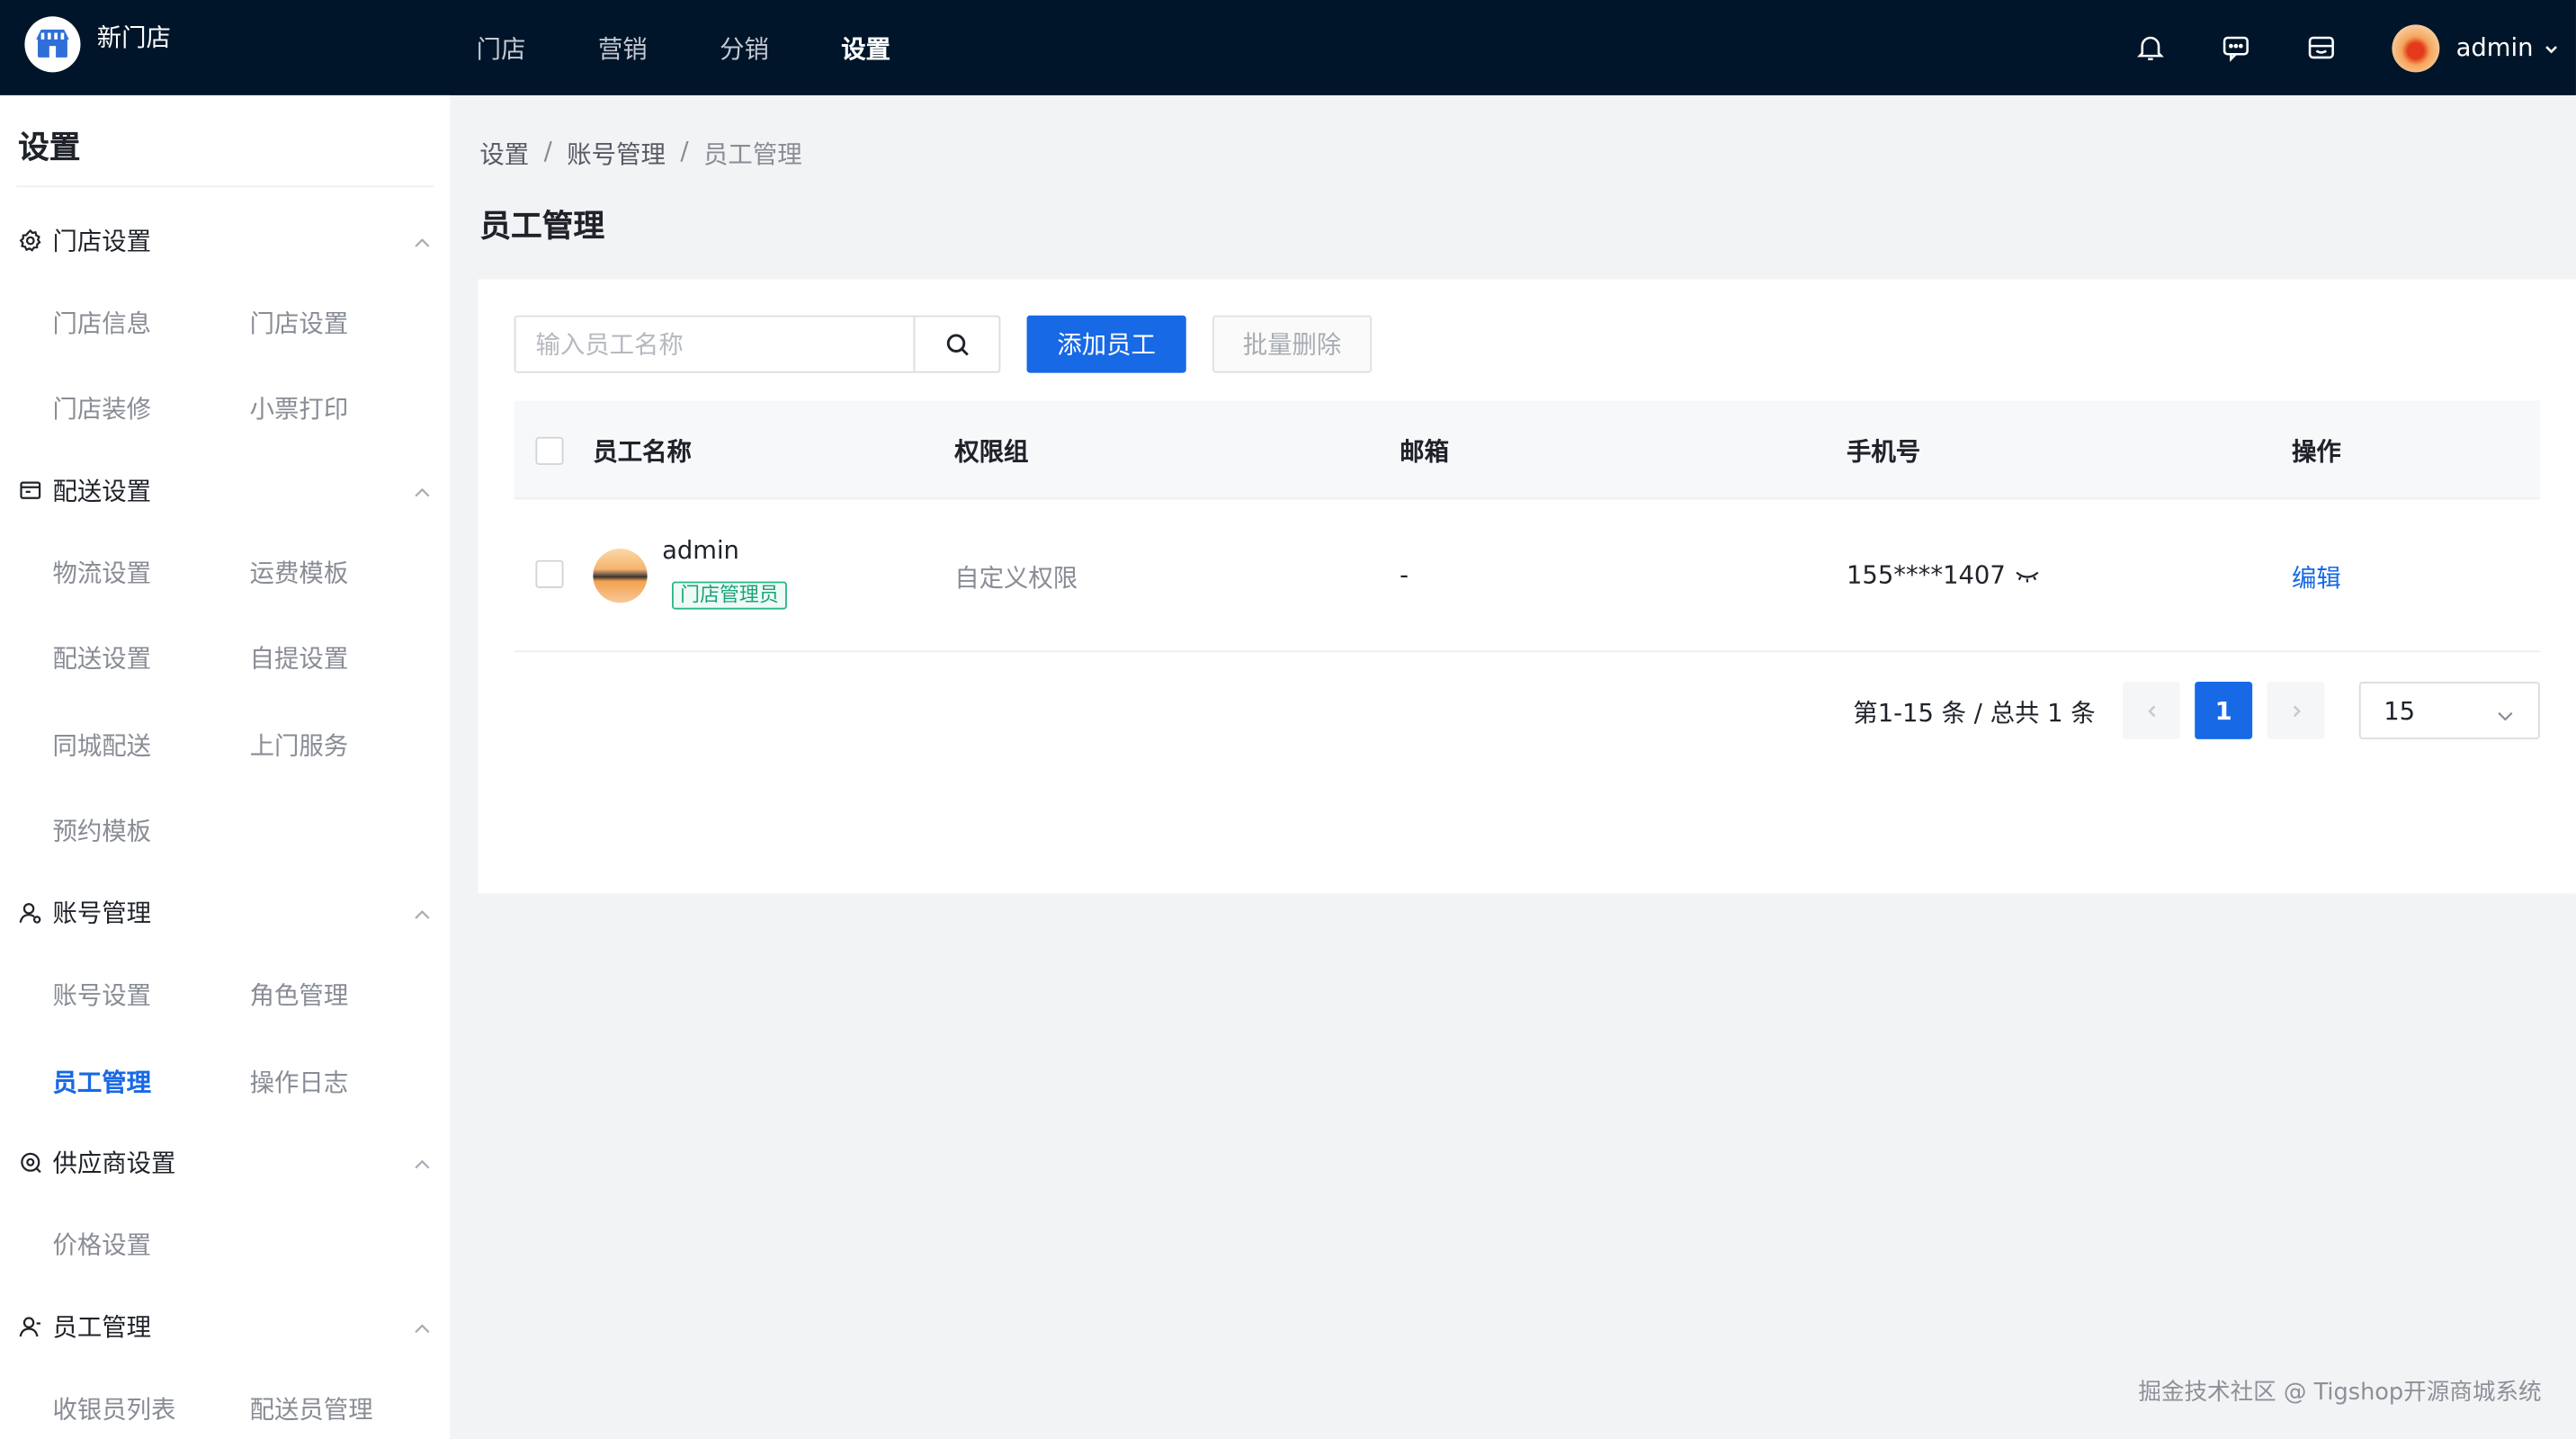  I want to click on sidebar-item-store-decoration: 门店装修, so click(101, 408).